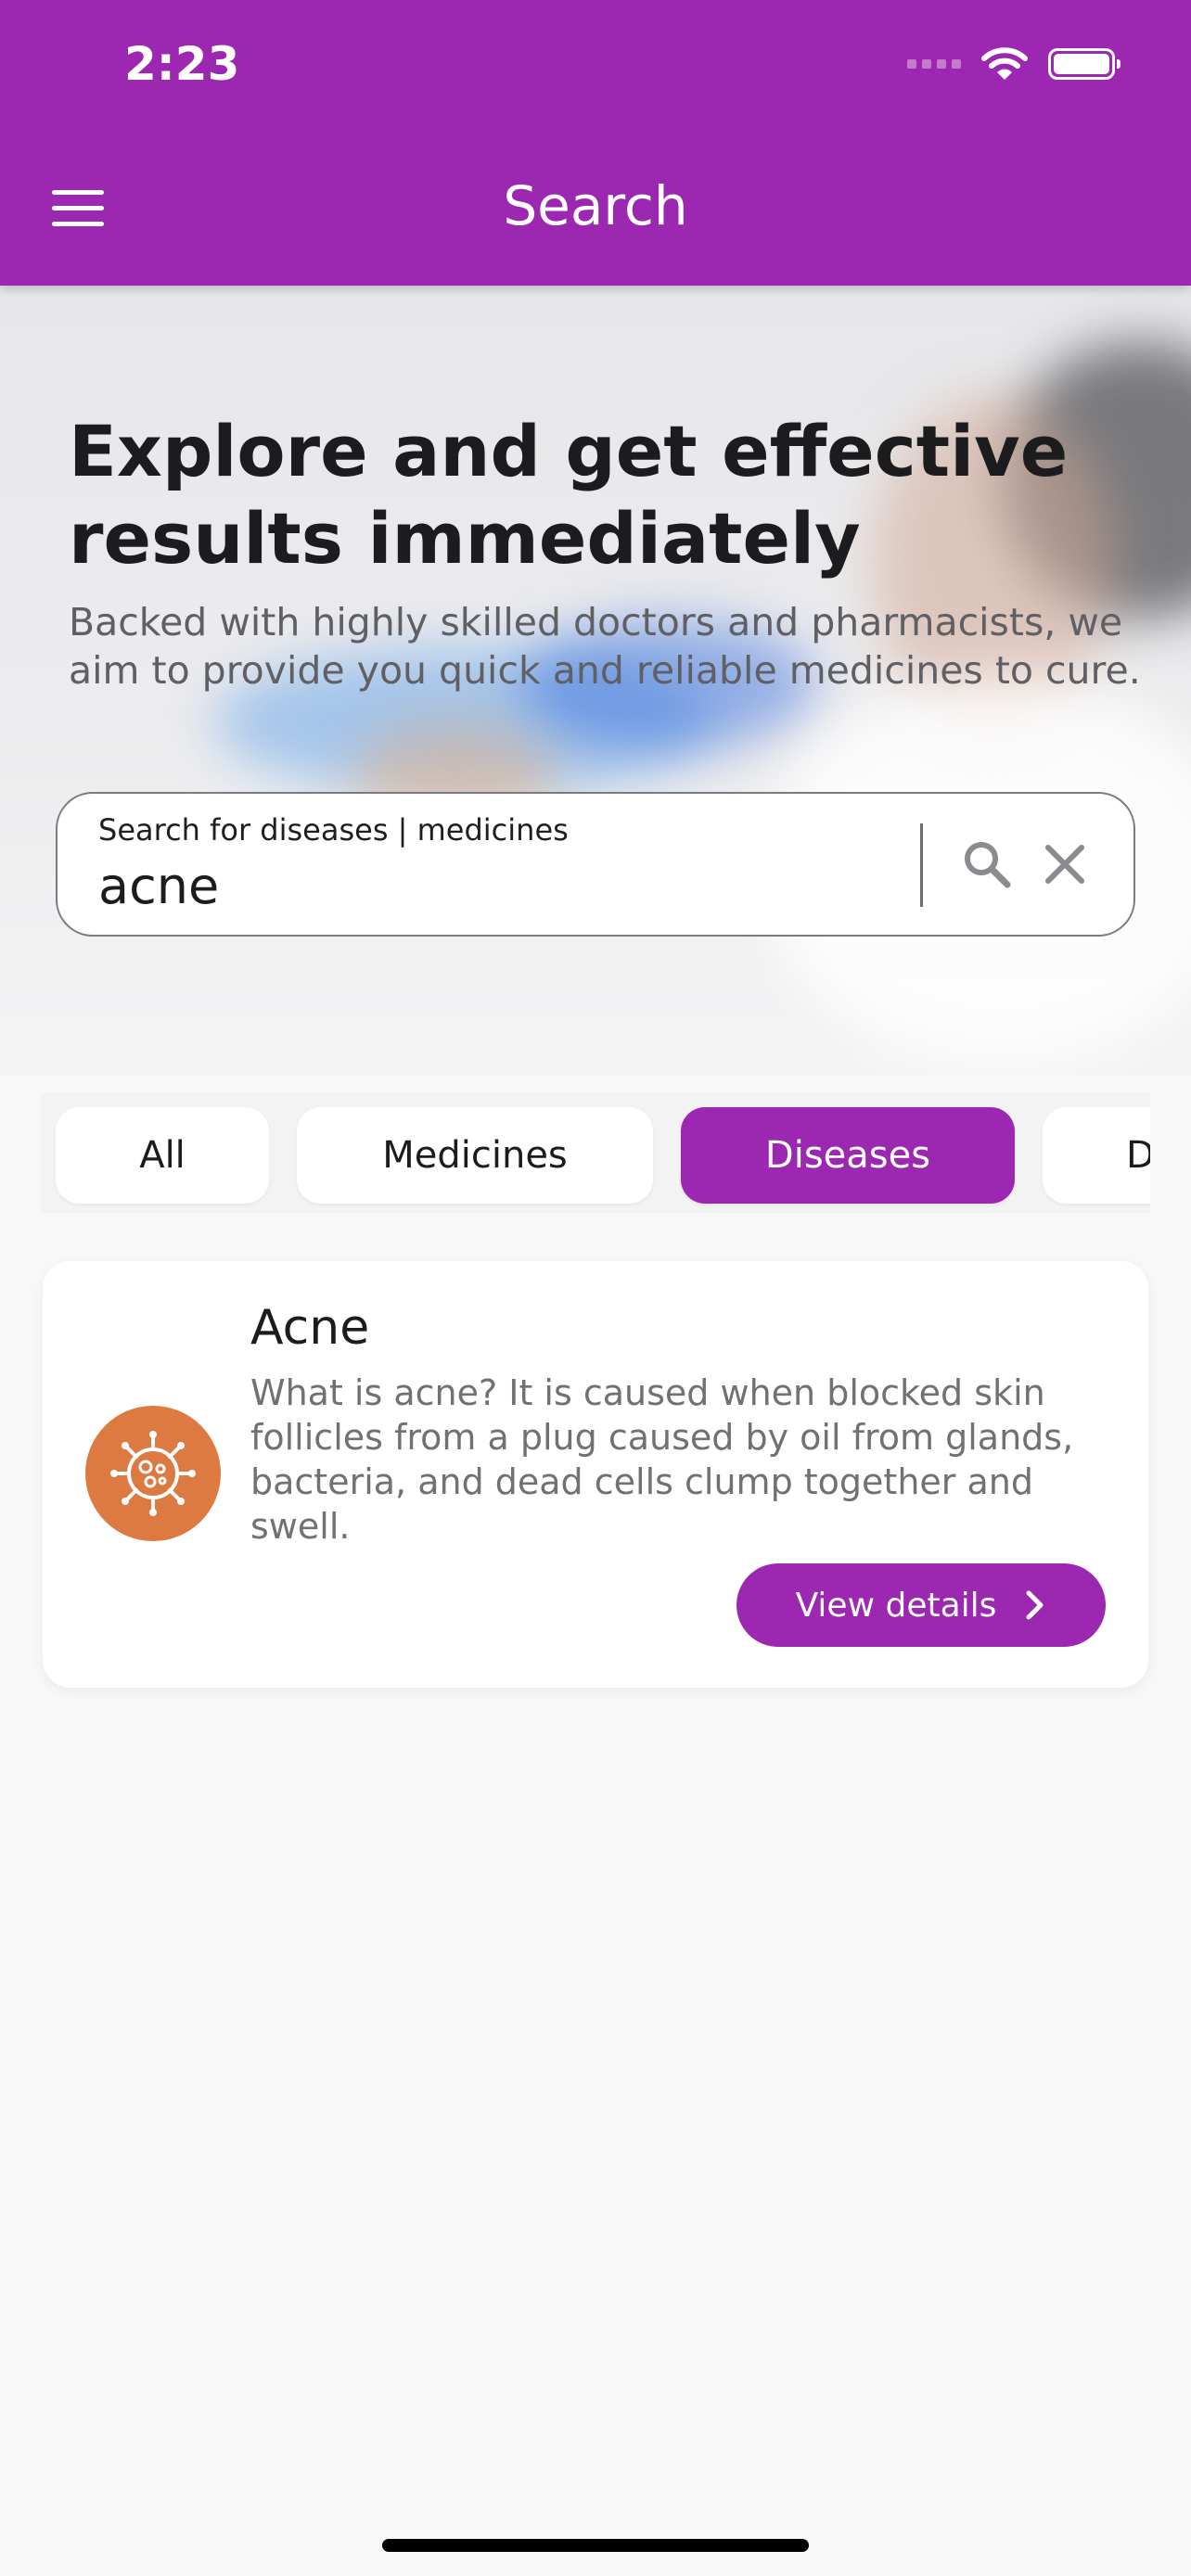 Image resolution: width=1191 pixels, height=2576 pixels. What do you see at coordinates (934, 64) in the screenshot?
I see `cellular-signal-icon` at bounding box center [934, 64].